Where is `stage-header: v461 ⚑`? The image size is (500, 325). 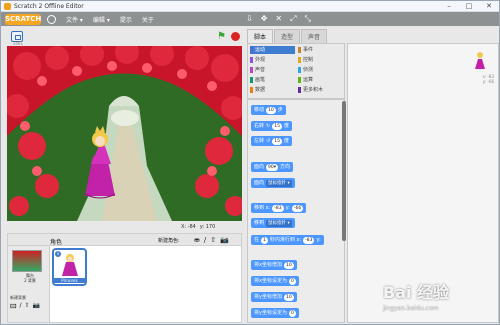
stage-header: v461 ⚑ is located at coordinates (125, 37).